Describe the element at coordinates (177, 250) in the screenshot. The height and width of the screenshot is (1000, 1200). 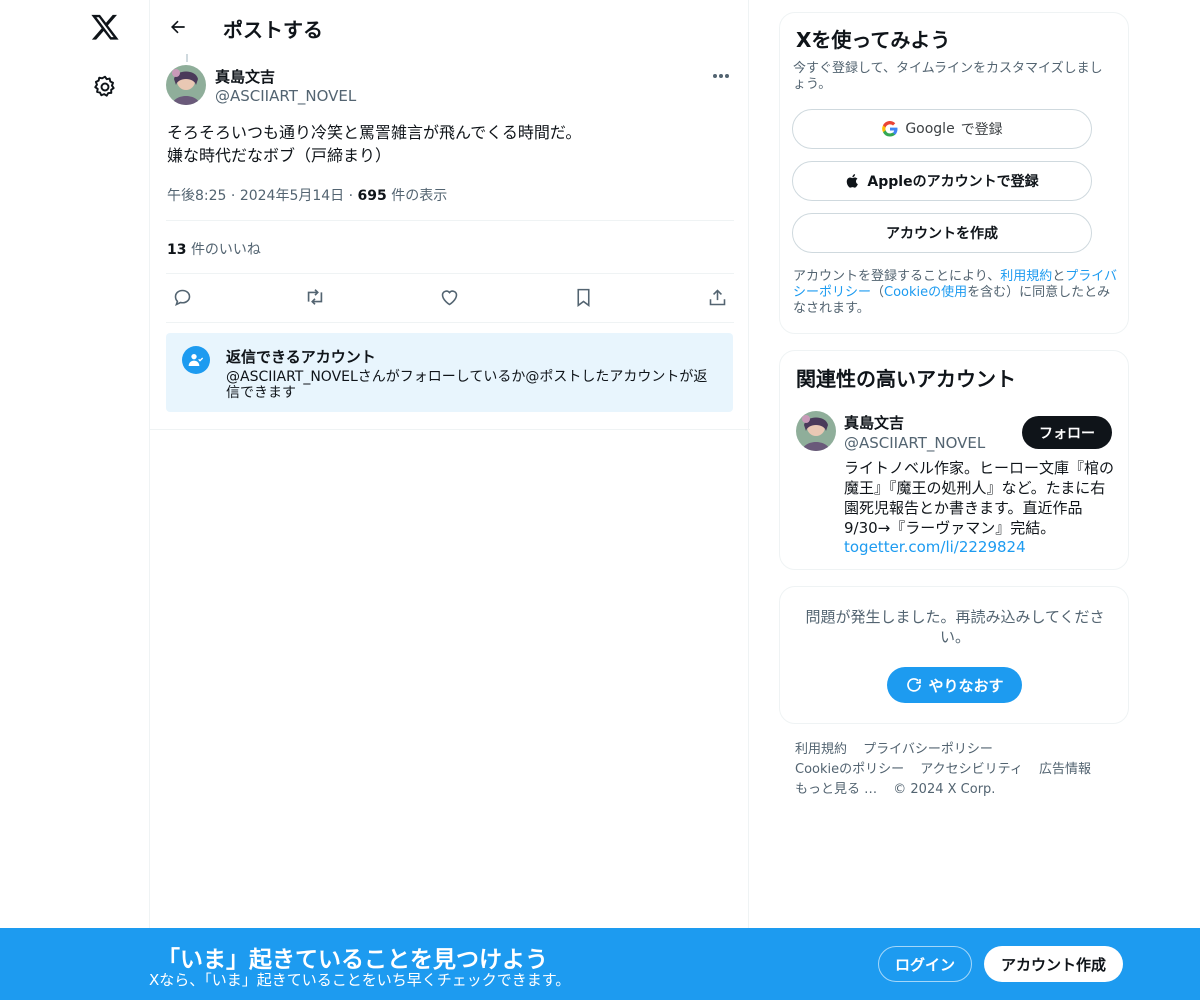
I see `likes-count: 13` at that location.